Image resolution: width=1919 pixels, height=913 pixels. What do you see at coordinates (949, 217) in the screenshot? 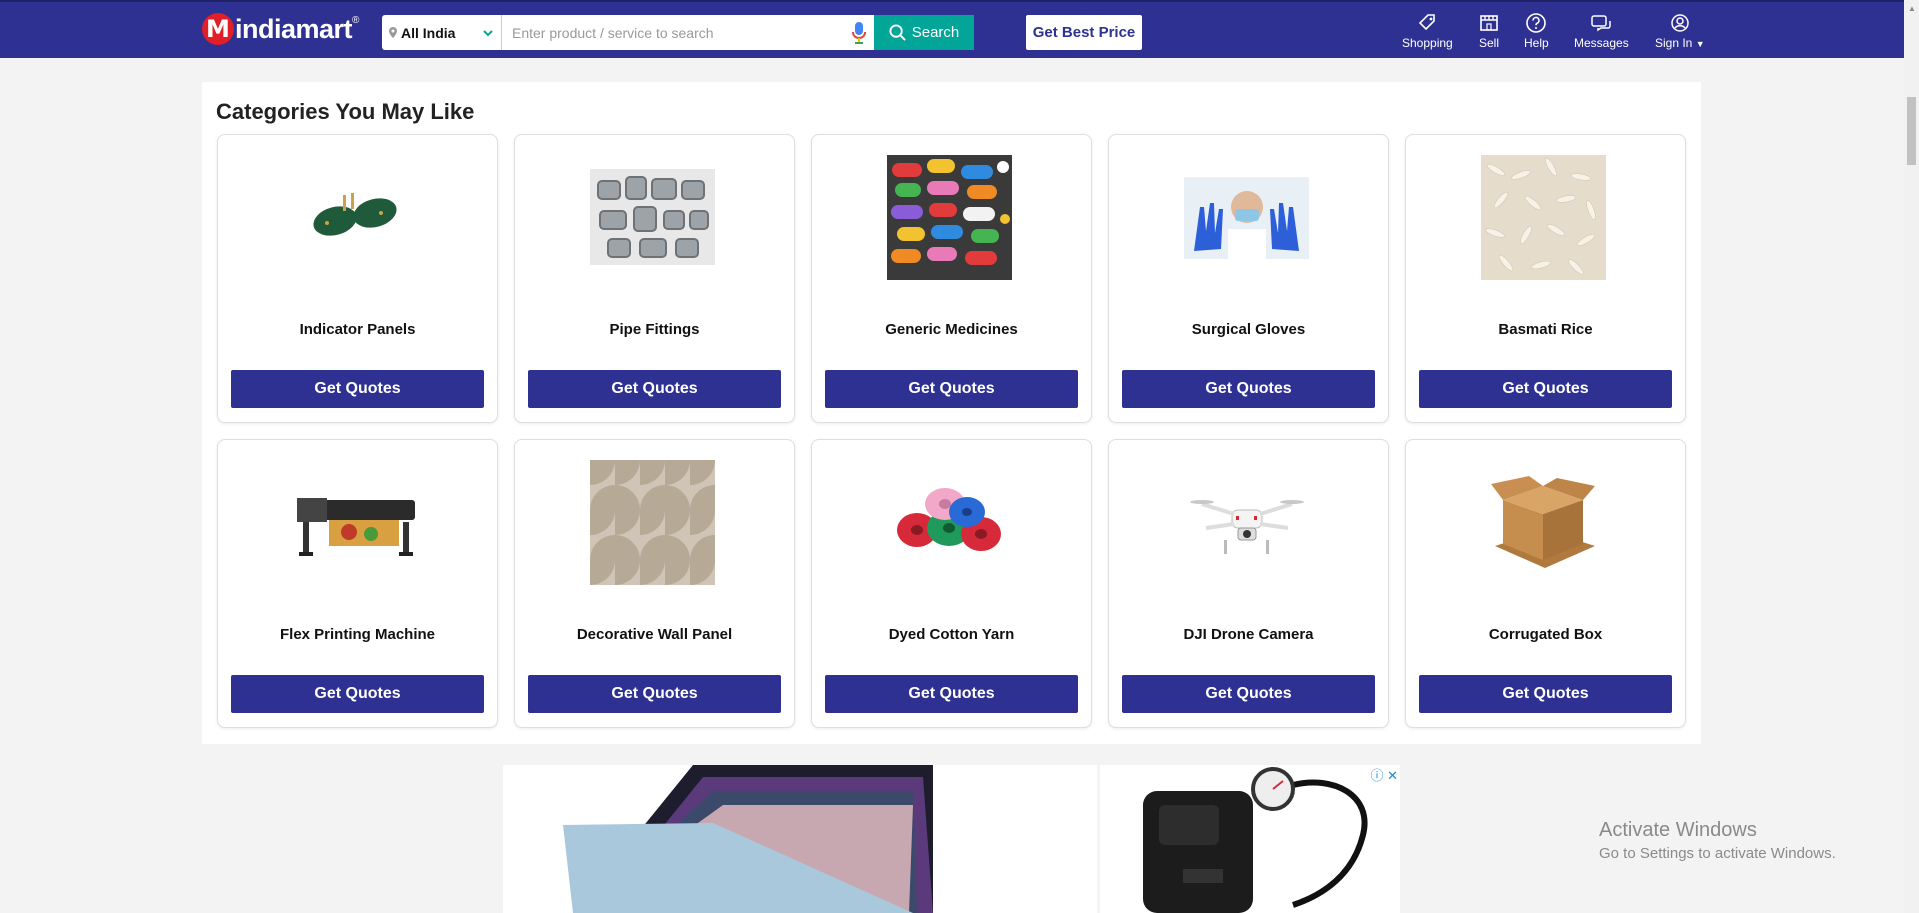
I see `capsules-image` at bounding box center [949, 217].